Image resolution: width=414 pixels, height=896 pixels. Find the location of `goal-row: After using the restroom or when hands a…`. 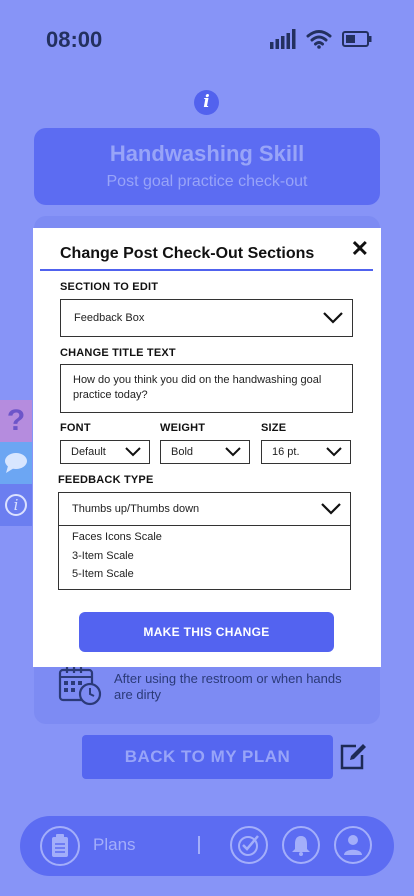

goal-row: After using the restroom or when hands a… is located at coordinates (213, 685).